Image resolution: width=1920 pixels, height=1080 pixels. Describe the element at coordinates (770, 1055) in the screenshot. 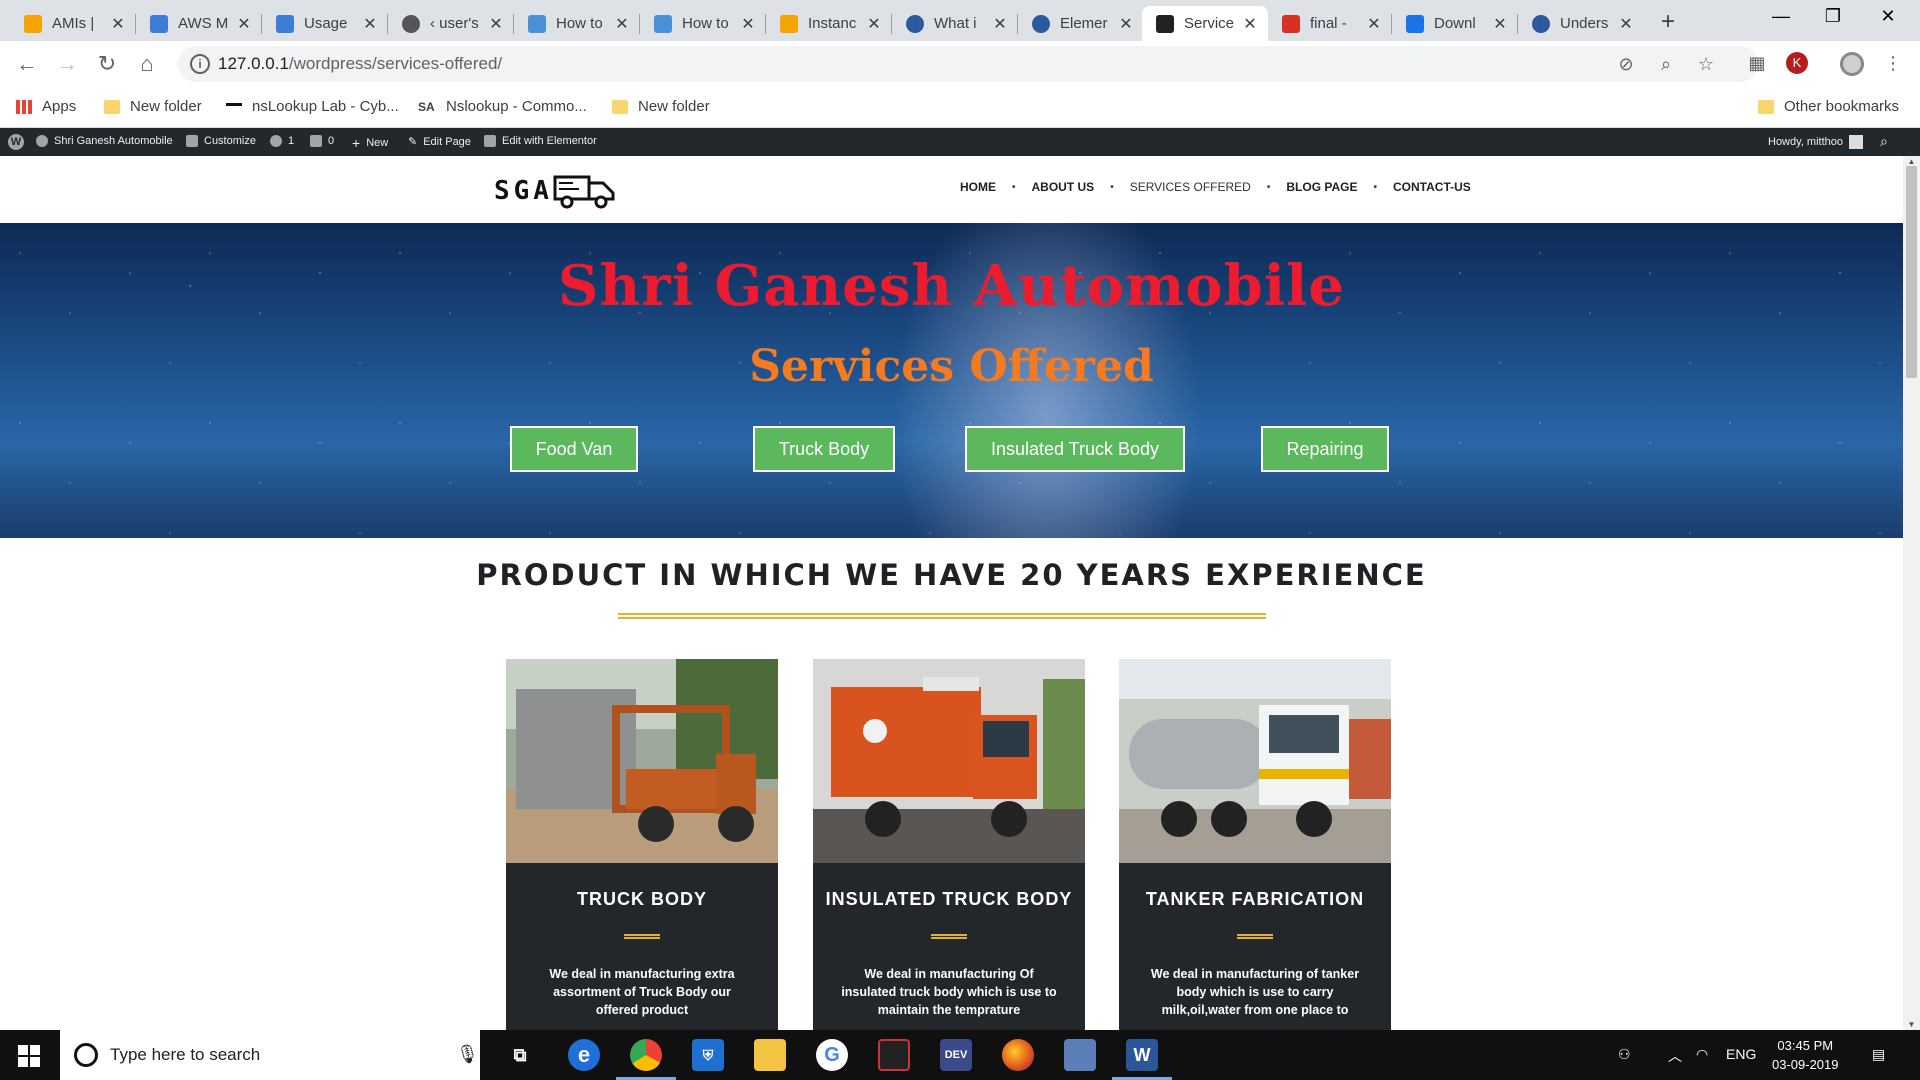

I see `file-explorer-icon` at that location.